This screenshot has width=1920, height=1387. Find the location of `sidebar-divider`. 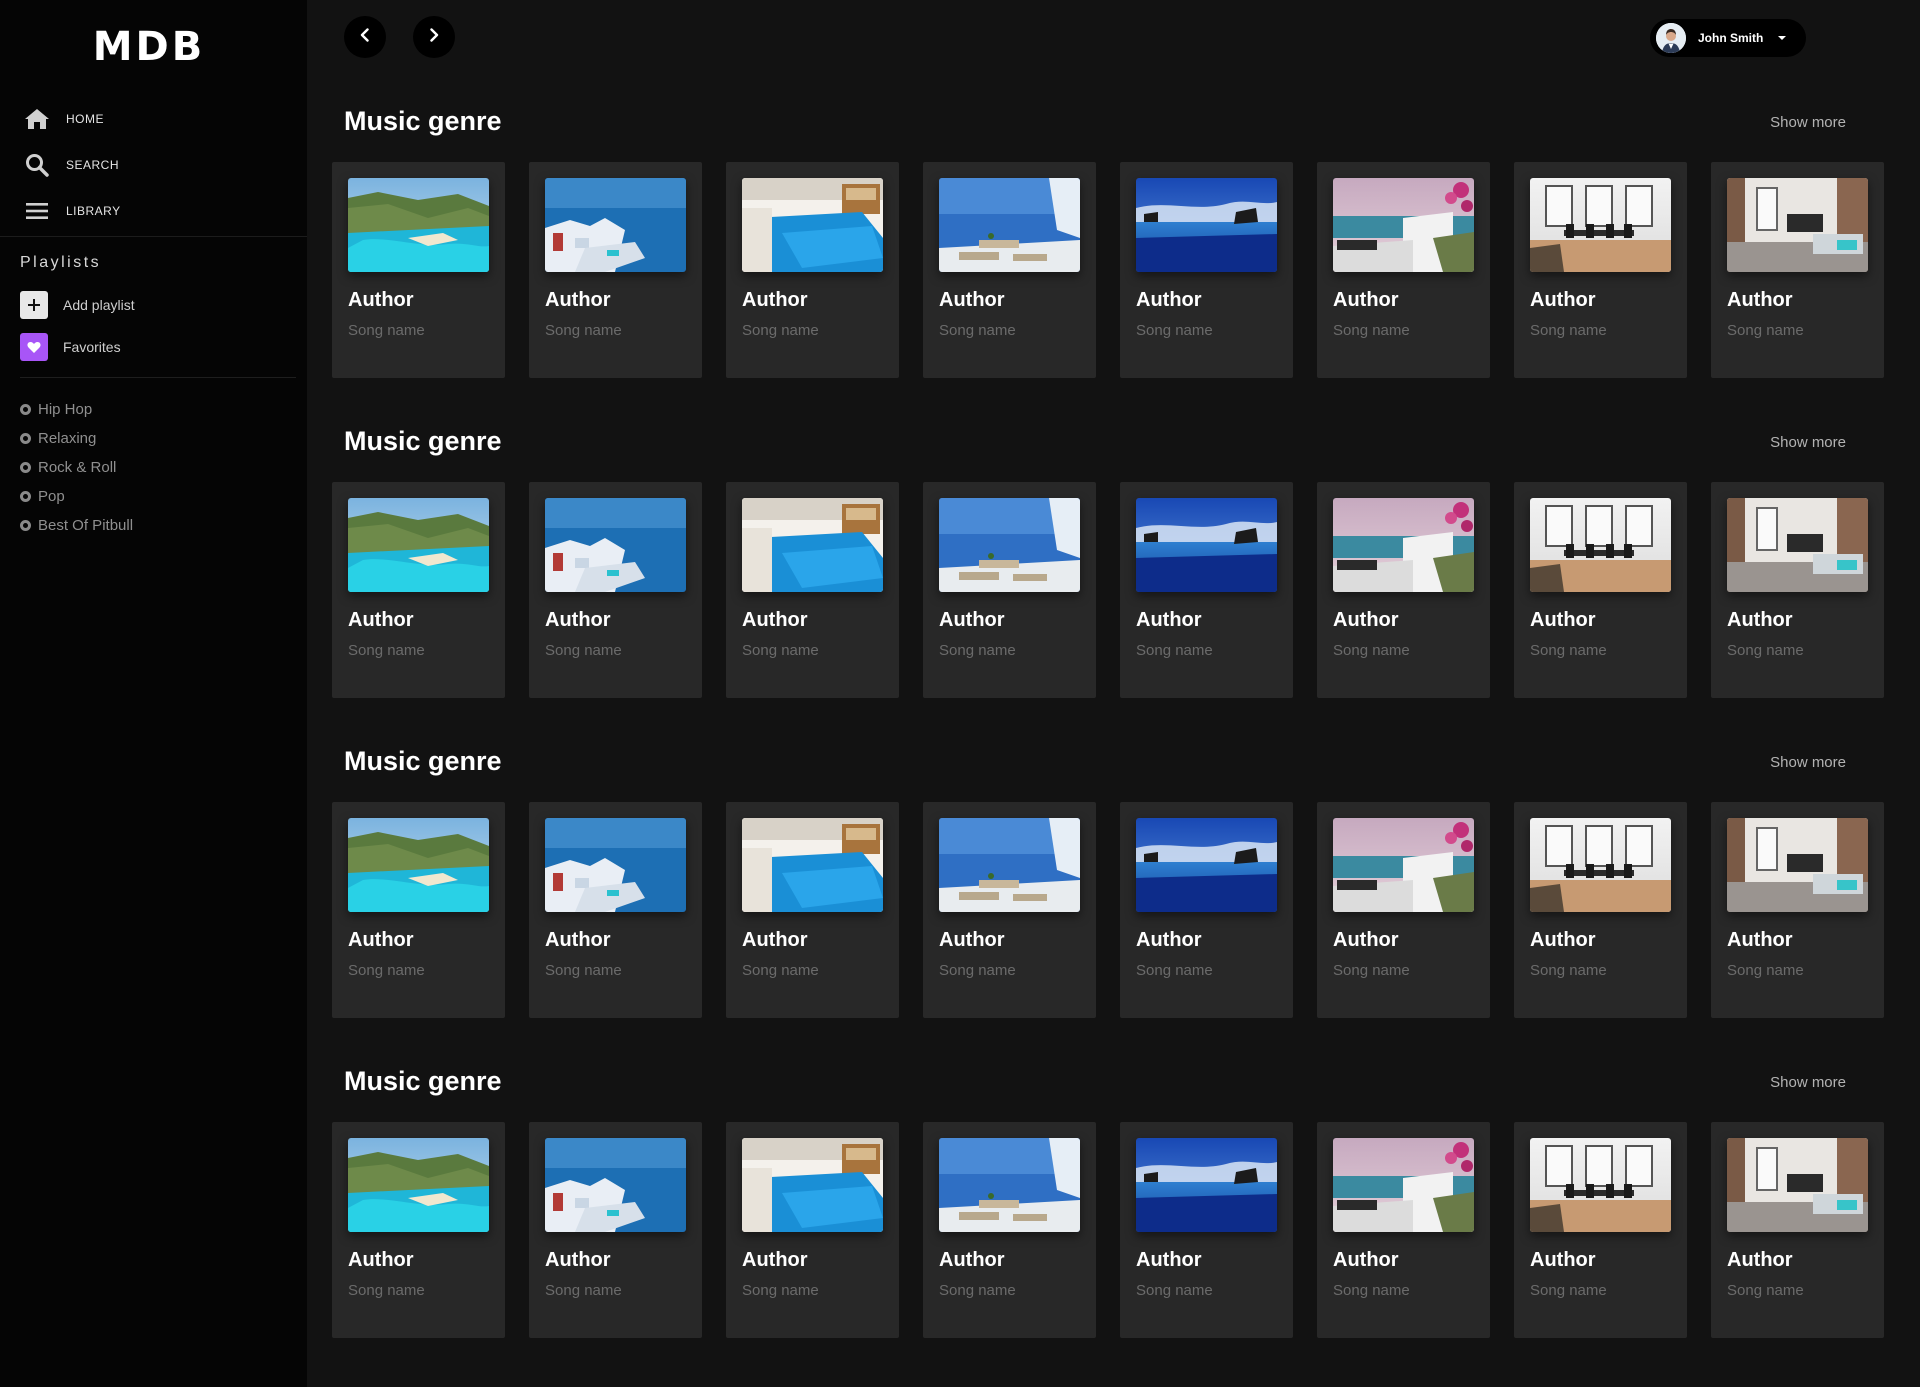

sidebar-divider is located at coordinates (153, 236).